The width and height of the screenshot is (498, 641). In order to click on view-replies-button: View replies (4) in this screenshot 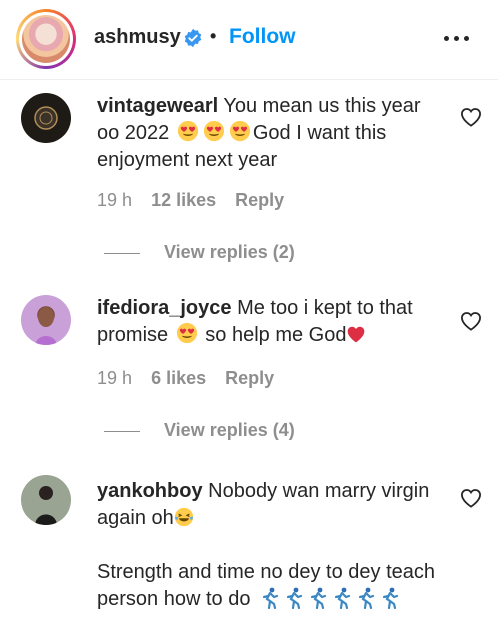, I will do `click(199, 430)`.